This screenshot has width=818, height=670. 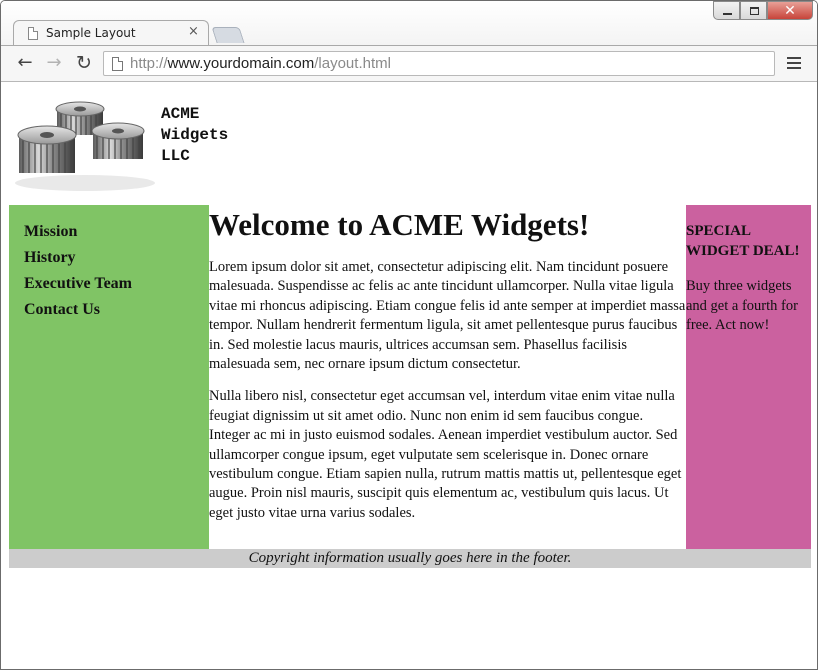 I want to click on url-path: /layout.html, so click(x=352, y=63).